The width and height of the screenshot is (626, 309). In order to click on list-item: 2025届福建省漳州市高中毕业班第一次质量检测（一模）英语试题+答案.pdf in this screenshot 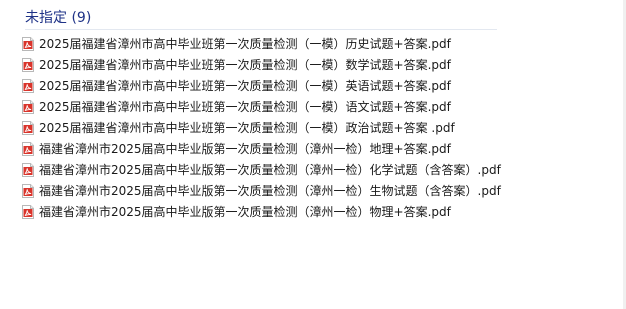, I will do `click(261, 85)`.